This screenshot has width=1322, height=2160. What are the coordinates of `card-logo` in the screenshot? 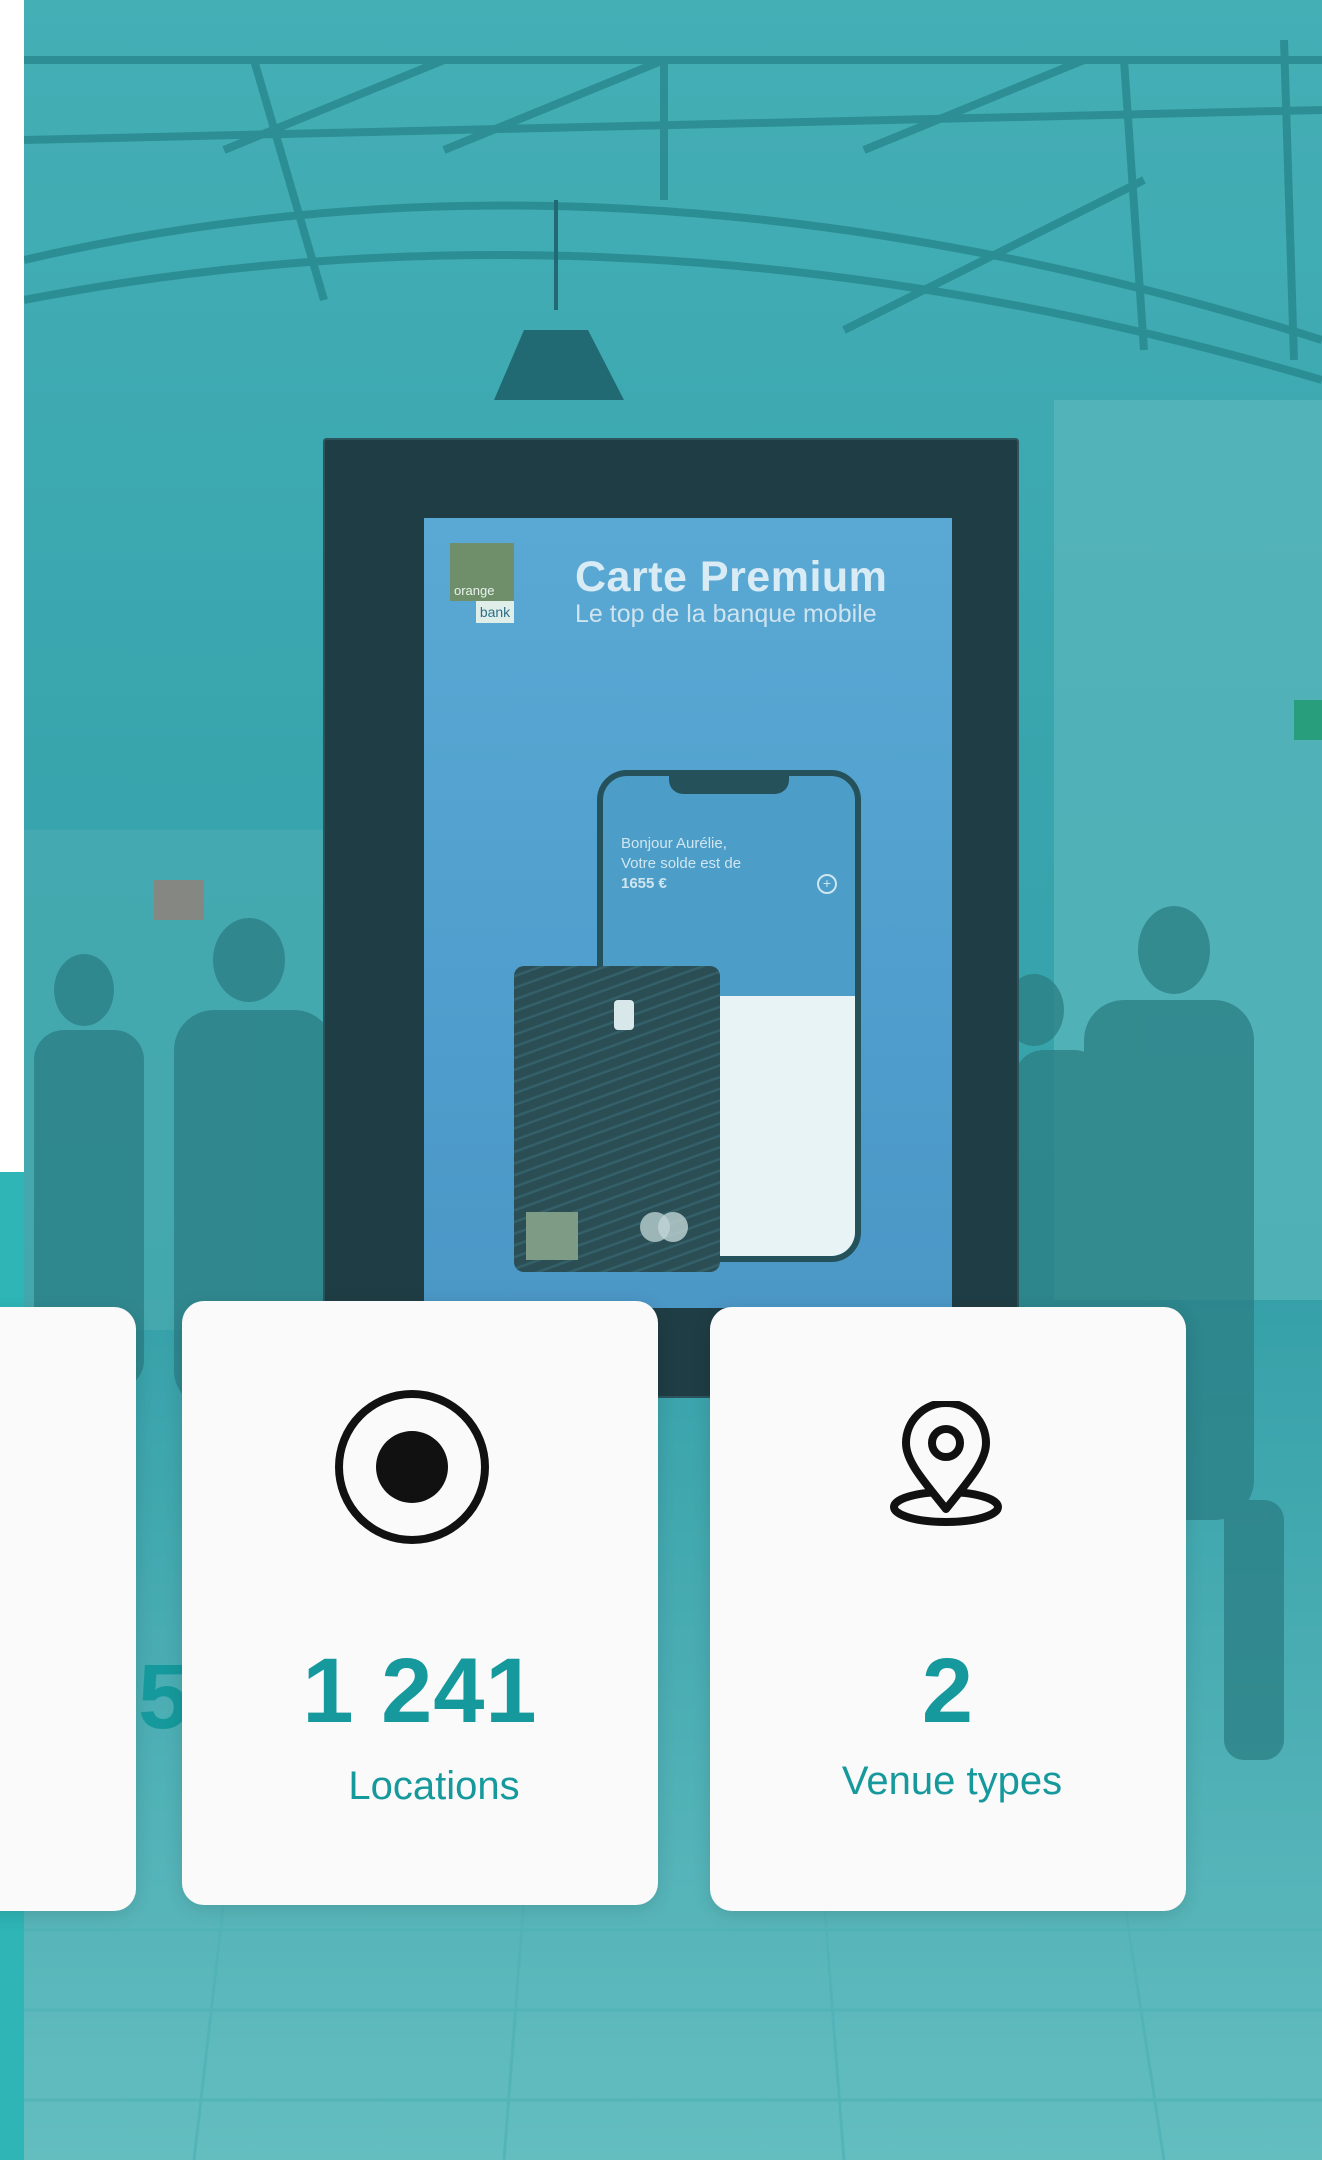 It's located at (552, 1236).